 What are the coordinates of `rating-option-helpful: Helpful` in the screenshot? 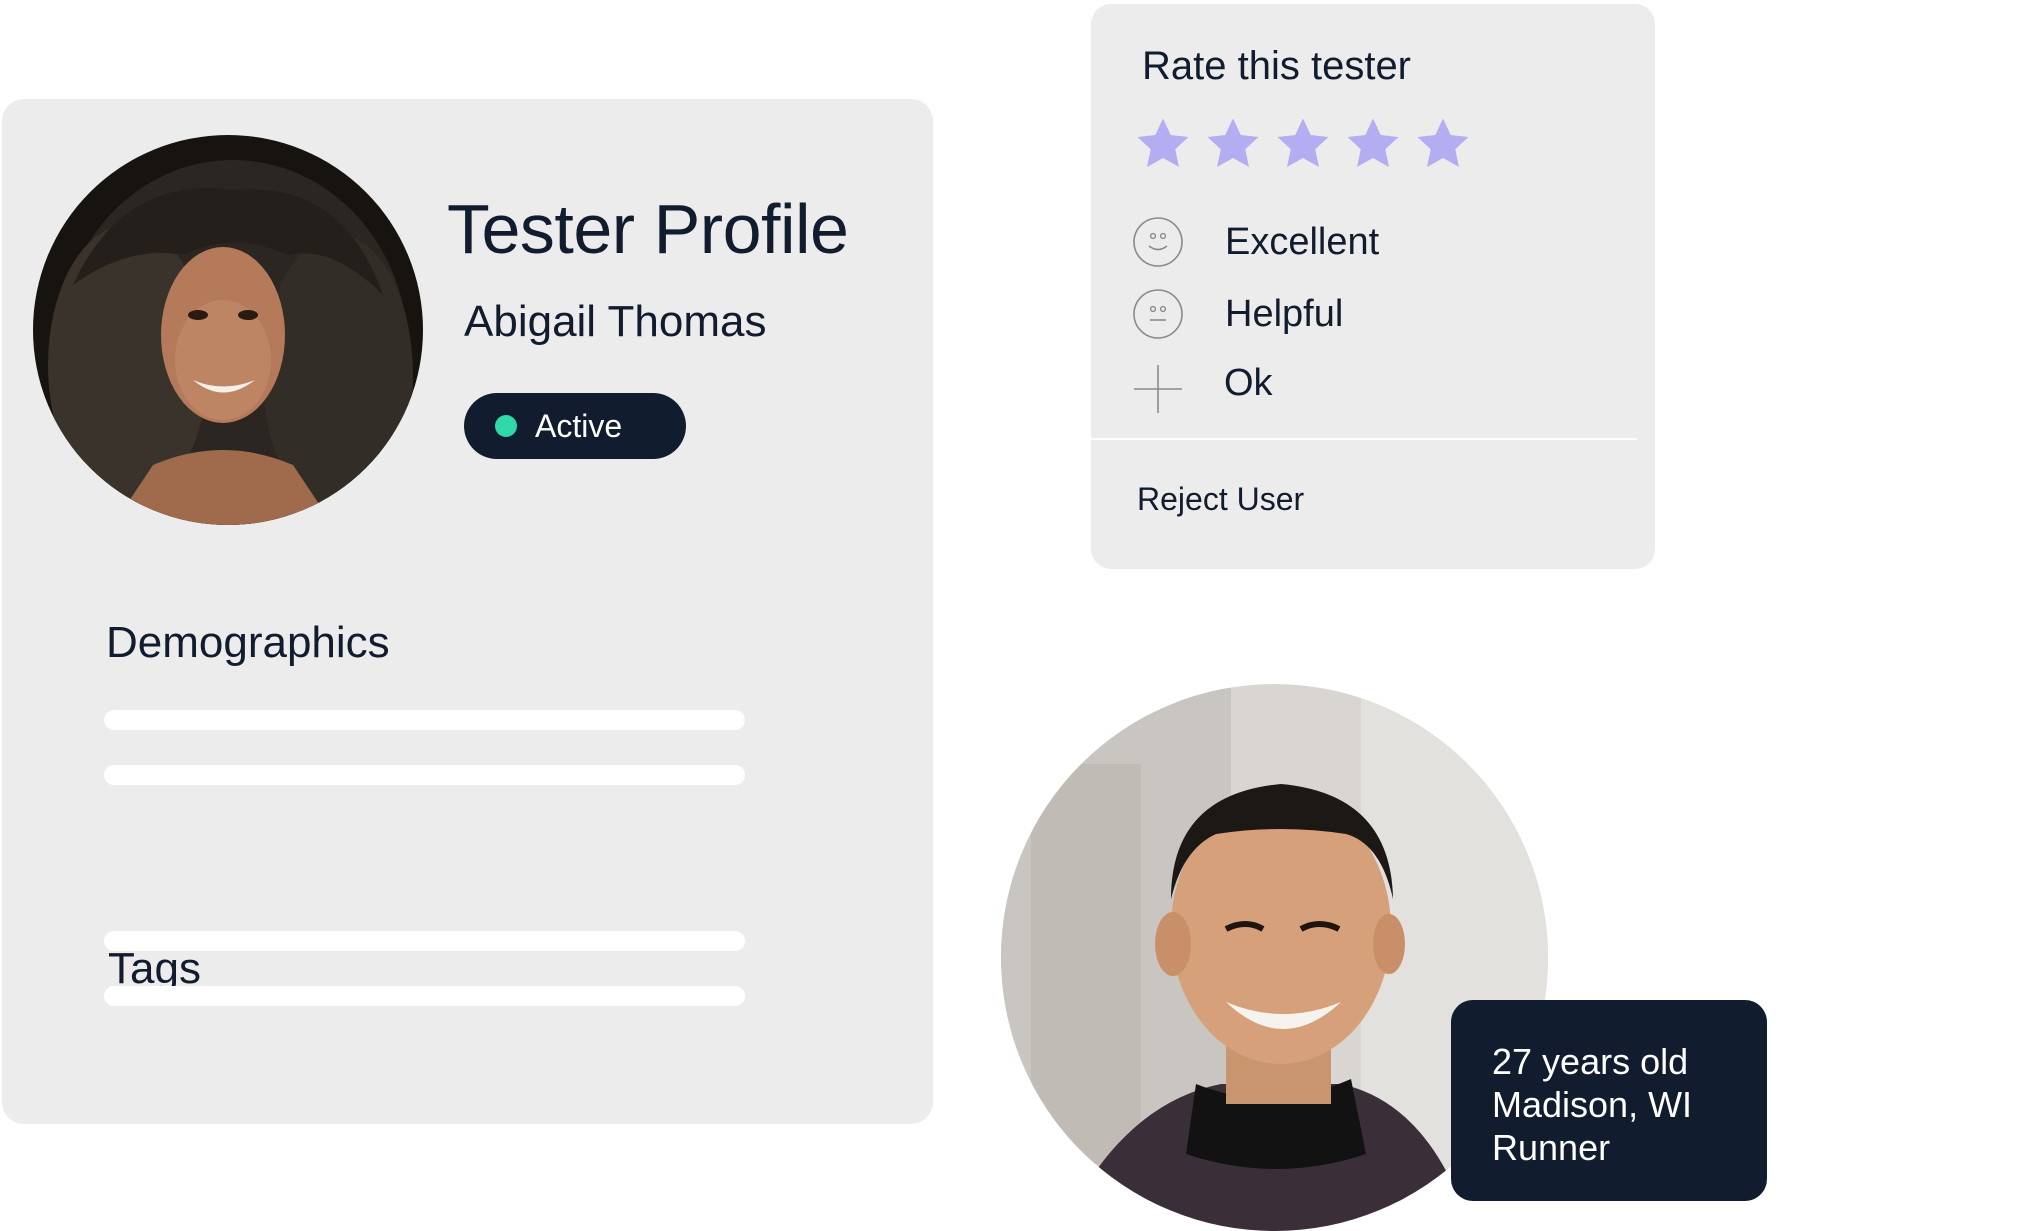 It's located at (1371, 314).